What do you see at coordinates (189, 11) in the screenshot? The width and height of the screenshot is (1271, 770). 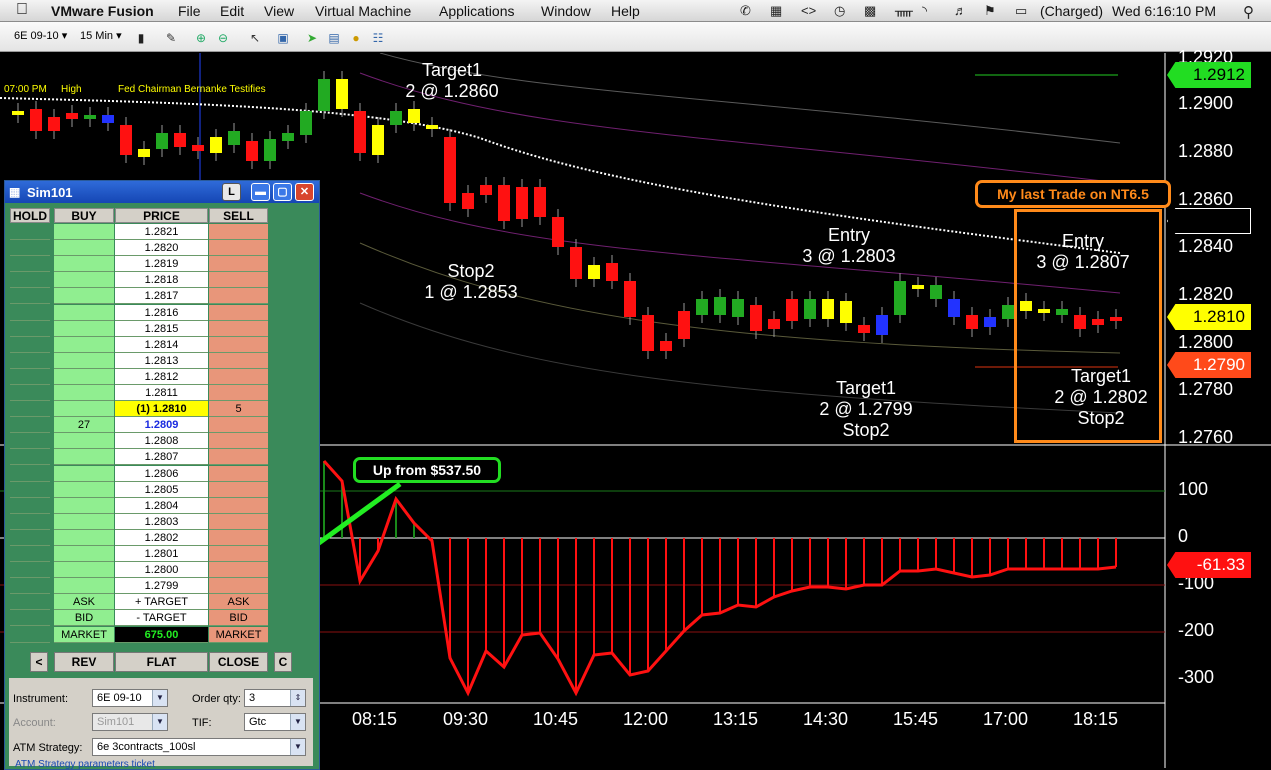 I see `menu-file: File` at bounding box center [189, 11].